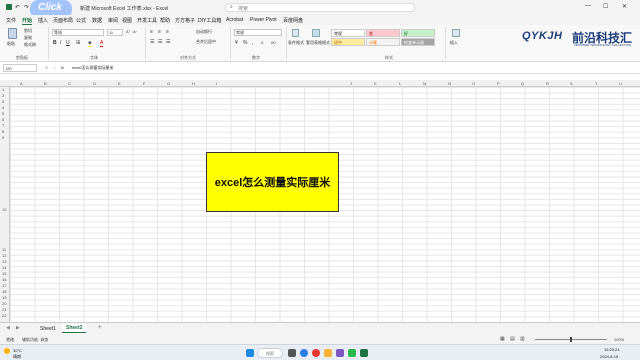  I want to click on menu-item: 文件, so click(11, 20).